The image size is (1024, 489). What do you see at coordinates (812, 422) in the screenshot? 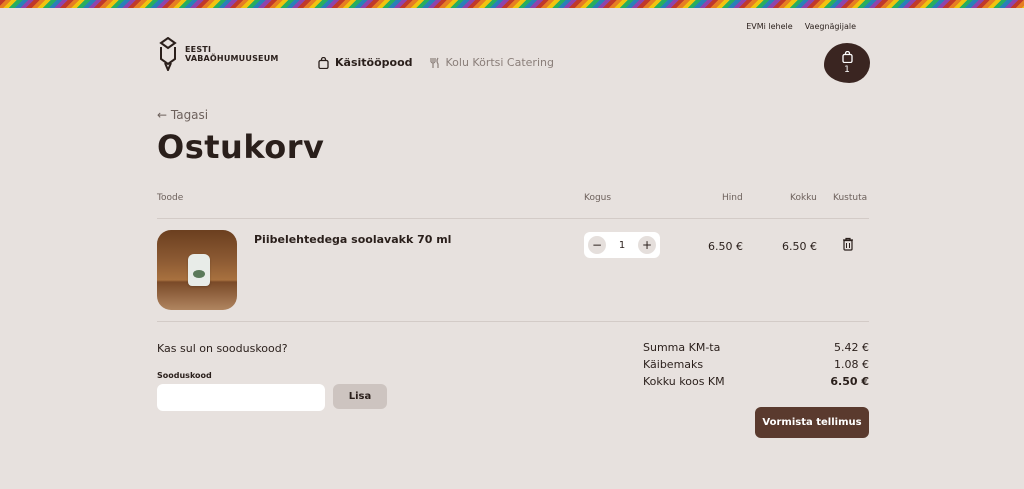
I see `checkout-button: Vormista tellimus` at bounding box center [812, 422].